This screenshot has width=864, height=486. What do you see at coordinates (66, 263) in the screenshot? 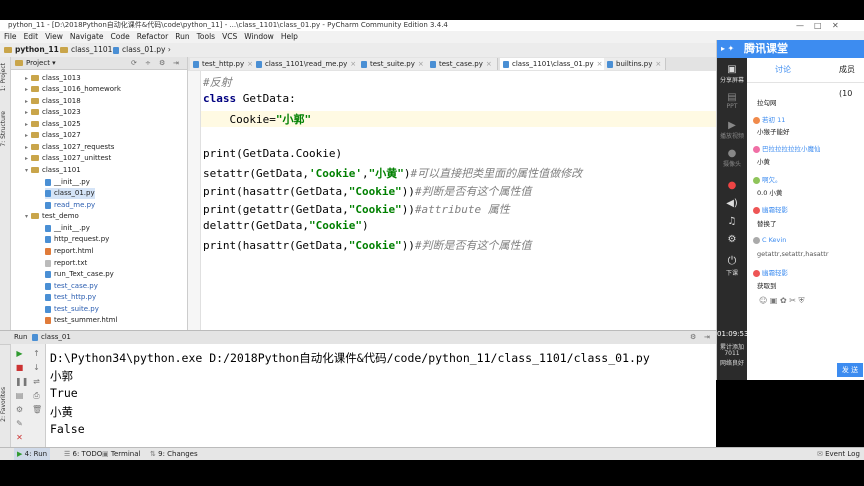
I see `tree-item: report.txt` at bounding box center [66, 263].